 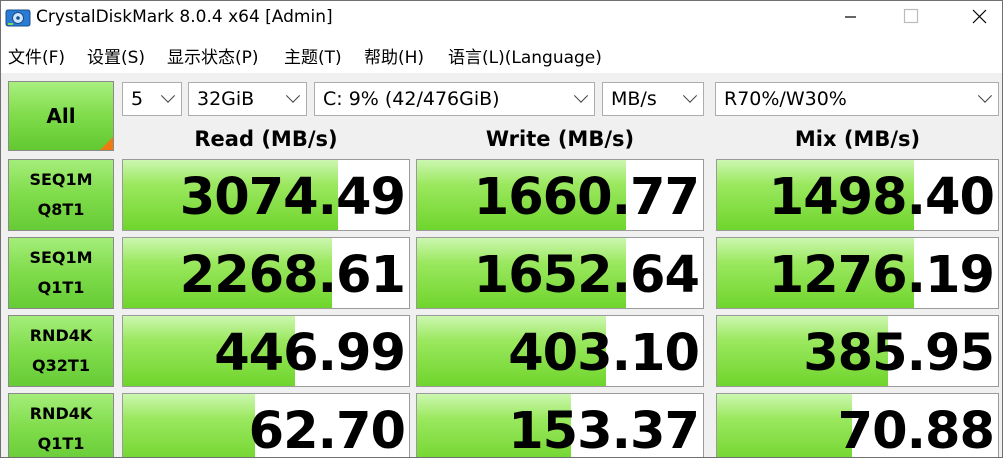 What do you see at coordinates (916, 430) in the screenshot?
I see `mix-value: 70.88` at bounding box center [916, 430].